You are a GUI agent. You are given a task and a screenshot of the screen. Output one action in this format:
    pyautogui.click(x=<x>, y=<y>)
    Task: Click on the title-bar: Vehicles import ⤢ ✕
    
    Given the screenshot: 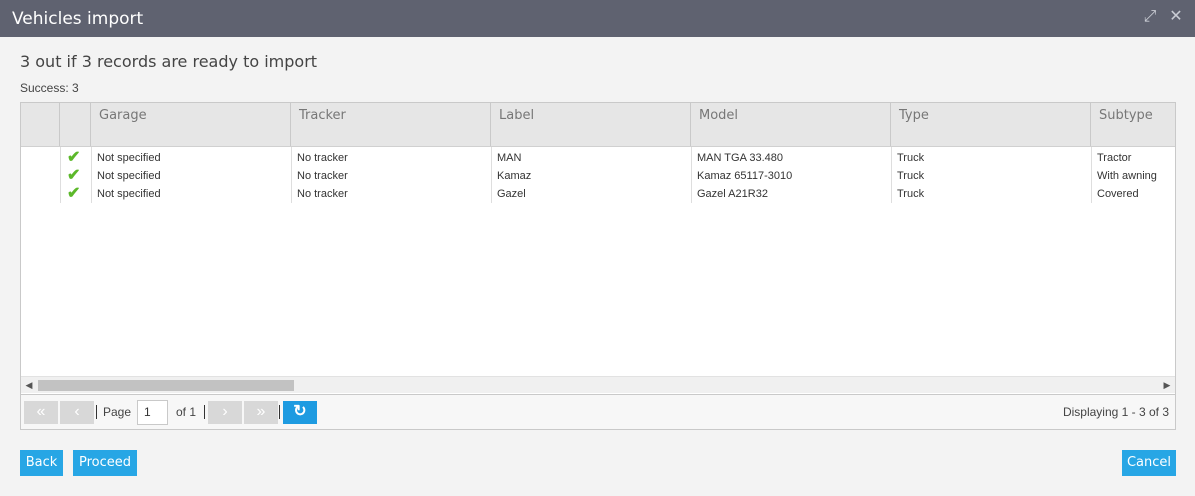 What is the action you would take?
    pyautogui.click(x=597, y=18)
    